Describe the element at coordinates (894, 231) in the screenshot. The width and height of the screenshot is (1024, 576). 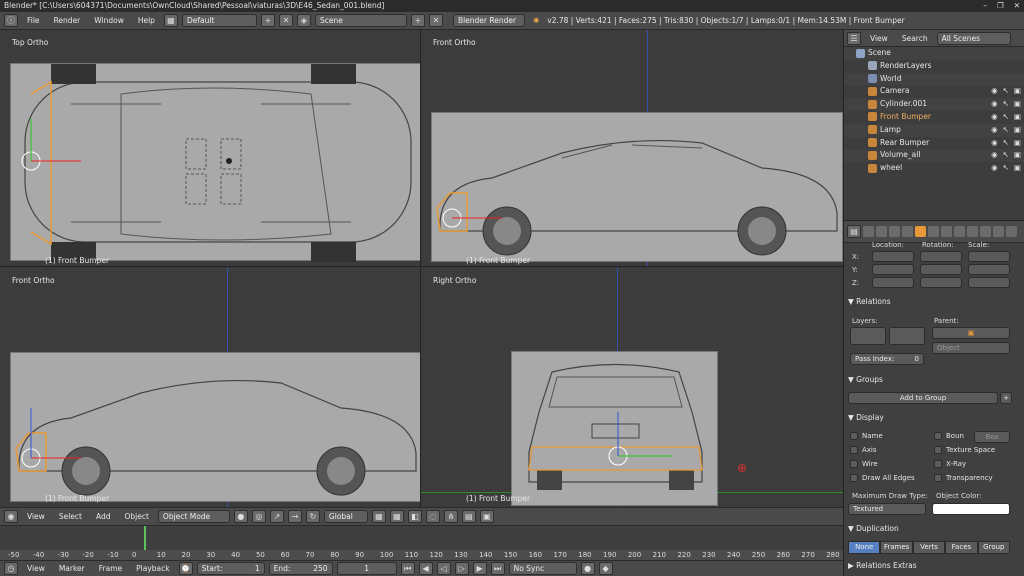
I see `scene-tab-icon` at that location.